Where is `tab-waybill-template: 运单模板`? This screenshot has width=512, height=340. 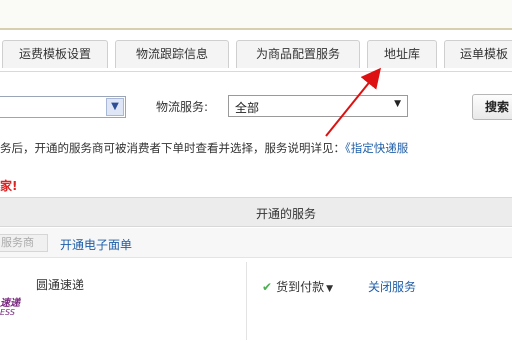
tab-waybill-template: 运单模板 is located at coordinates (478, 54).